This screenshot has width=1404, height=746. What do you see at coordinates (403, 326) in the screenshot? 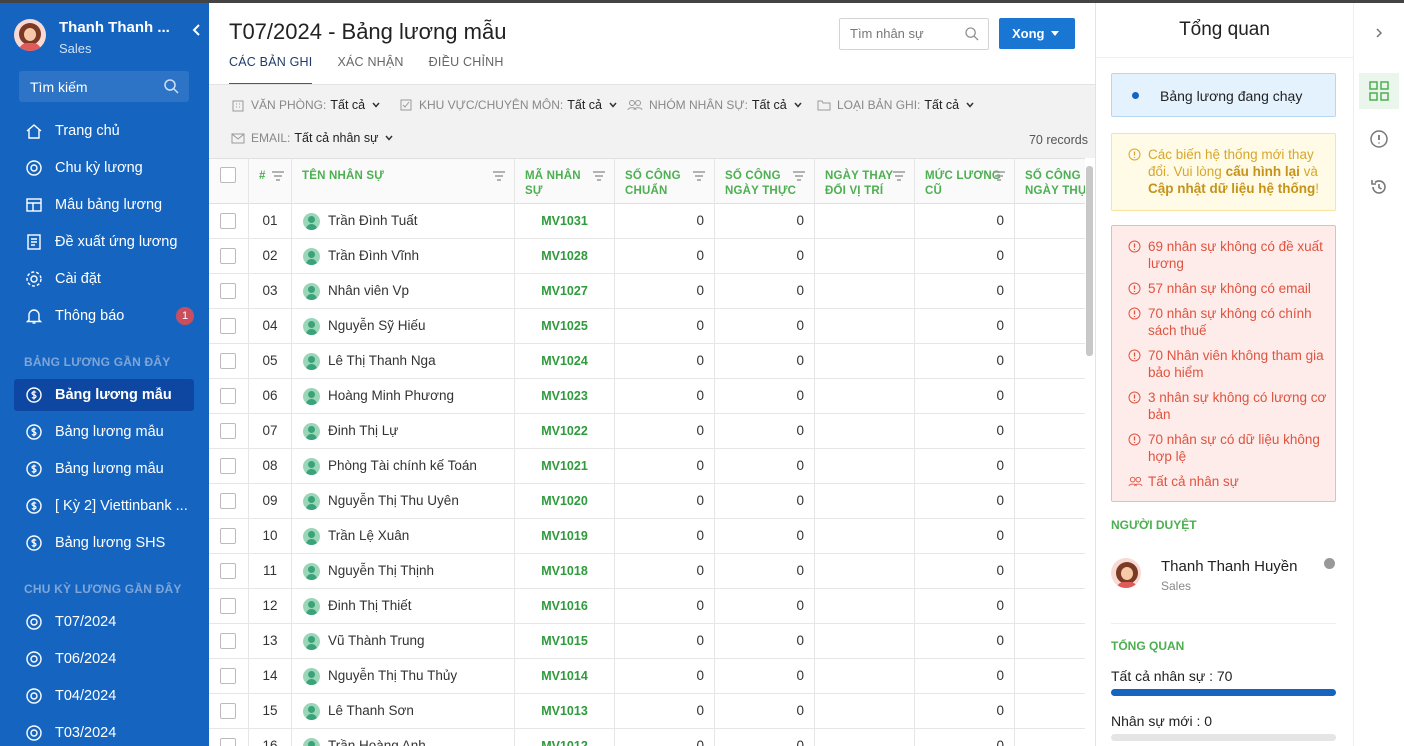
I see `employee-name-cell: Nguyễn Sỹ Hiếu` at bounding box center [403, 326].